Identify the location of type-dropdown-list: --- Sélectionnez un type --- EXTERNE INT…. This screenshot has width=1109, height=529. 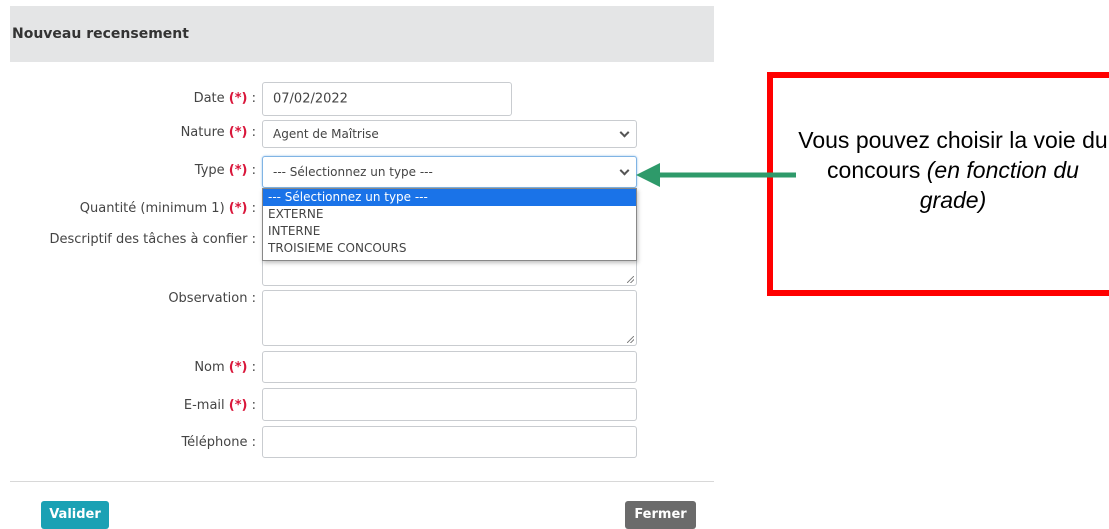
(449, 224).